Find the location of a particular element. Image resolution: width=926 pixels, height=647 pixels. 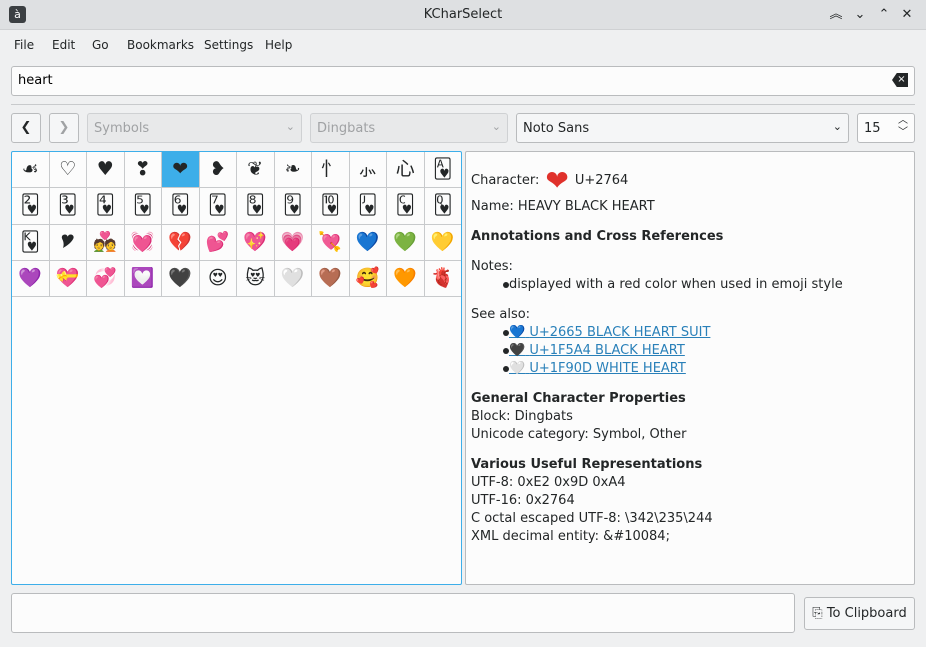

character-cell: 💛 is located at coordinates (442, 243).